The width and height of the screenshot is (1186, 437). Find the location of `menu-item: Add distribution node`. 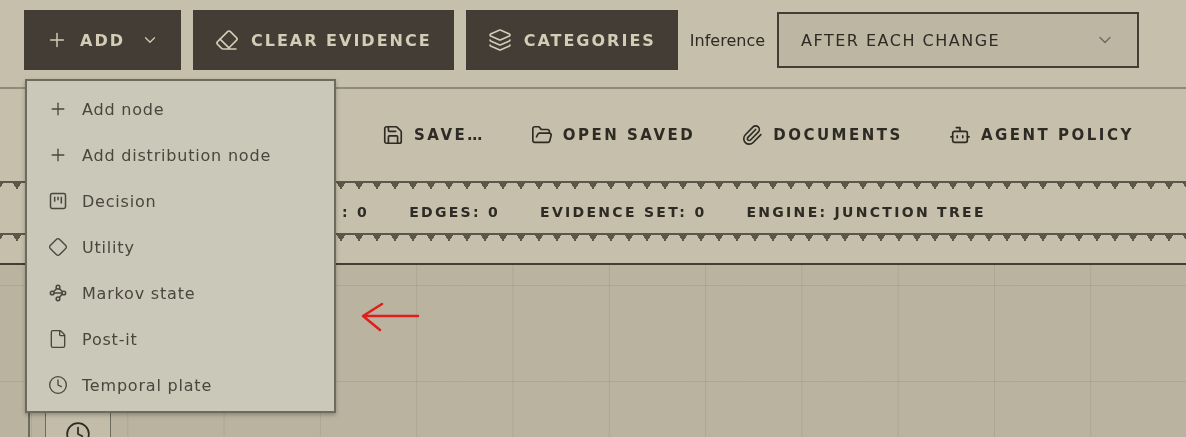

menu-item: Add distribution node is located at coordinates (180, 155).